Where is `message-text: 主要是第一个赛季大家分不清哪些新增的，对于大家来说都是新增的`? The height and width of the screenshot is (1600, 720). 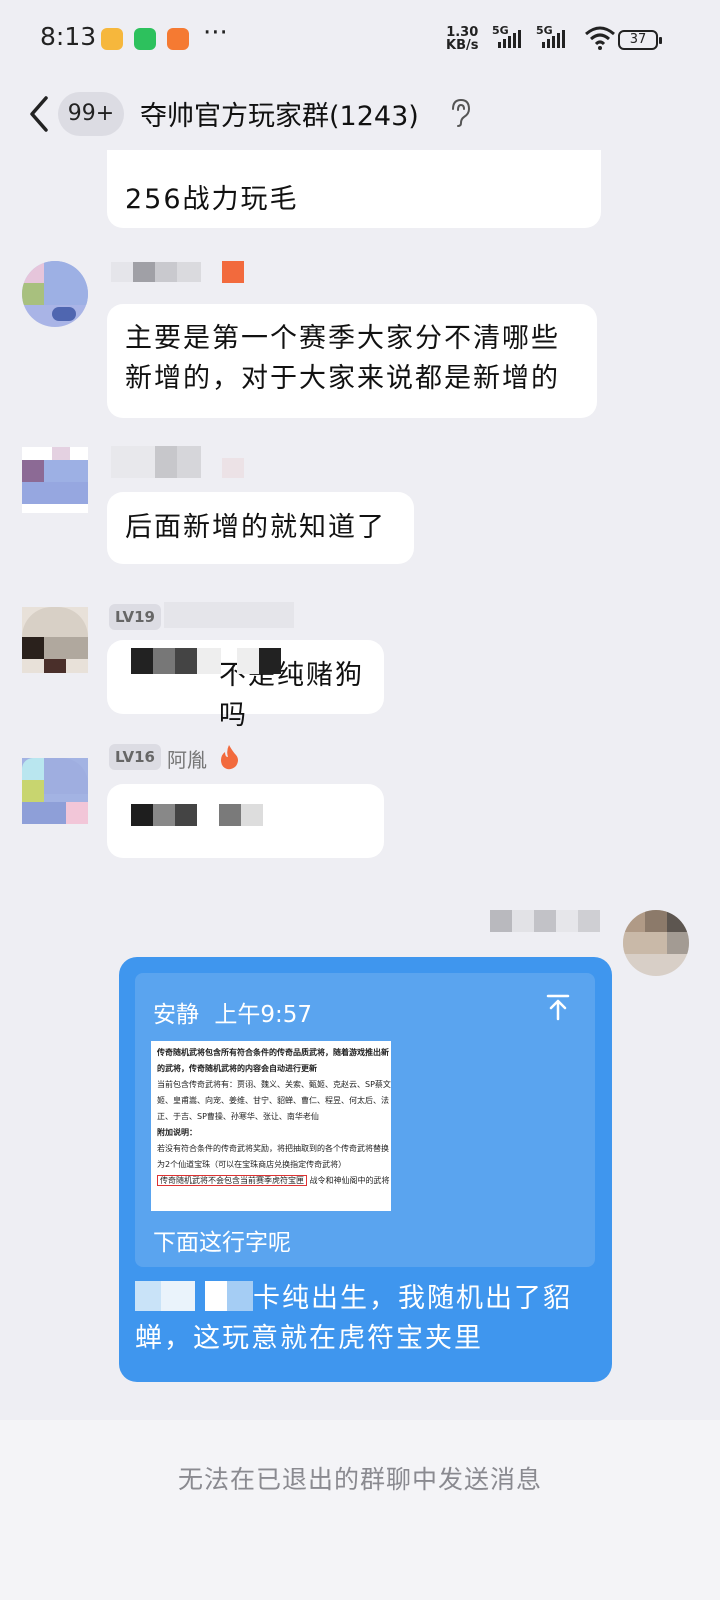 message-text: 主要是第一个赛季大家分不清哪些新增的，对于大家来说都是新增的 is located at coordinates (342, 358).